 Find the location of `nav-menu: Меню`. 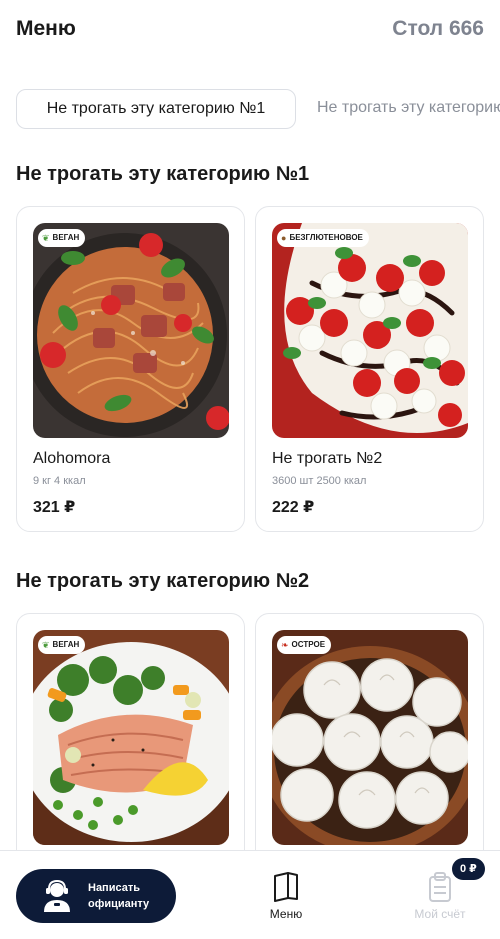

nav-menu: Меню is located at coordinates (286, 896).